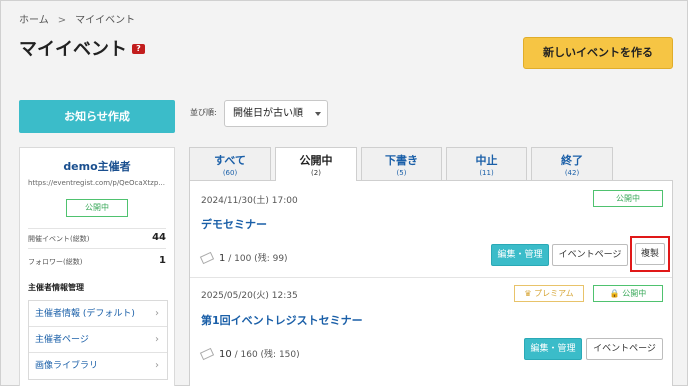  I want to click on tab-ended: 終了 (42), so click(572, 163).